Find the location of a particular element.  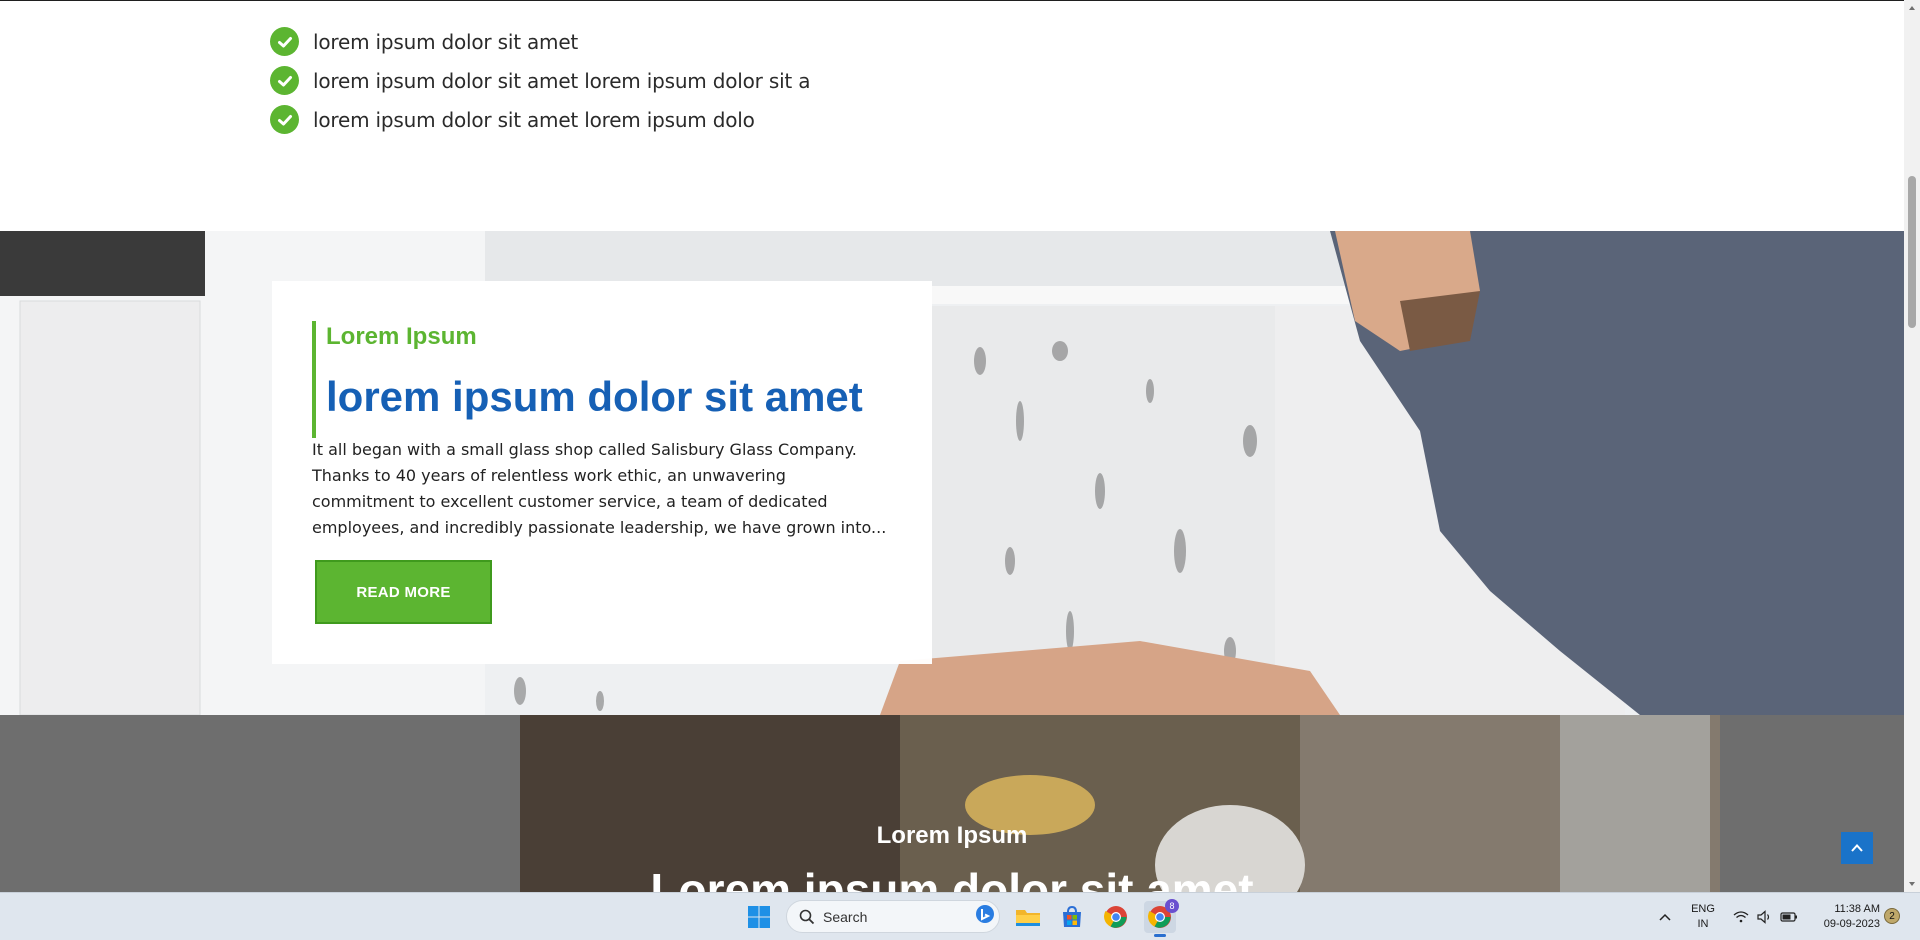

language-code: ENG is located at coordinates (1703, 909).